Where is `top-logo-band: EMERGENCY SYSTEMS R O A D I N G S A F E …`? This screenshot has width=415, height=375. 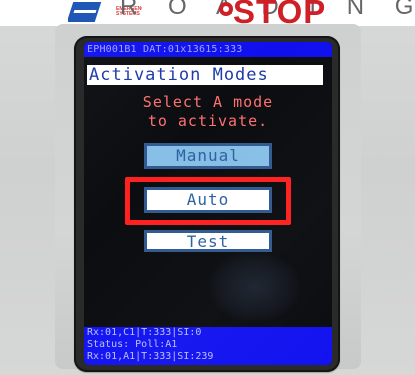
top-logo-band: EMERGENCY SYSTEMS R O A D I N G S A F E … is located at coordinates (207, 13).